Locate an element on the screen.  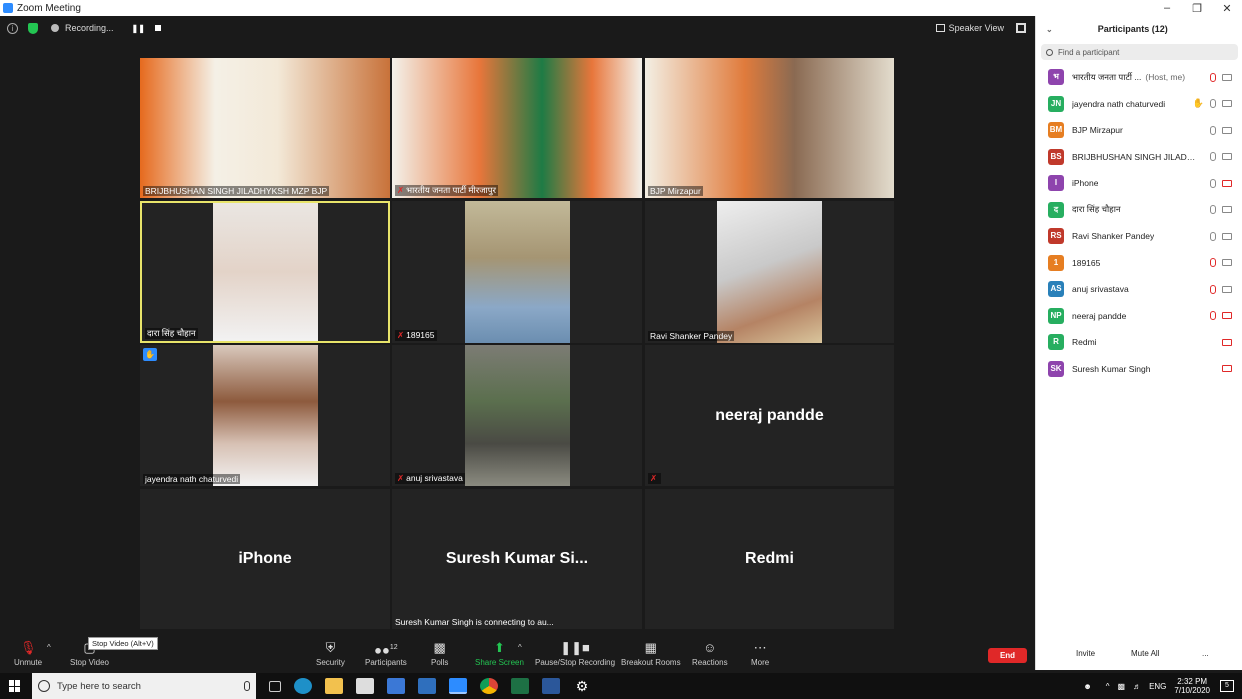
mute-all-button: Mute All is located at coordinates (1145, 653).